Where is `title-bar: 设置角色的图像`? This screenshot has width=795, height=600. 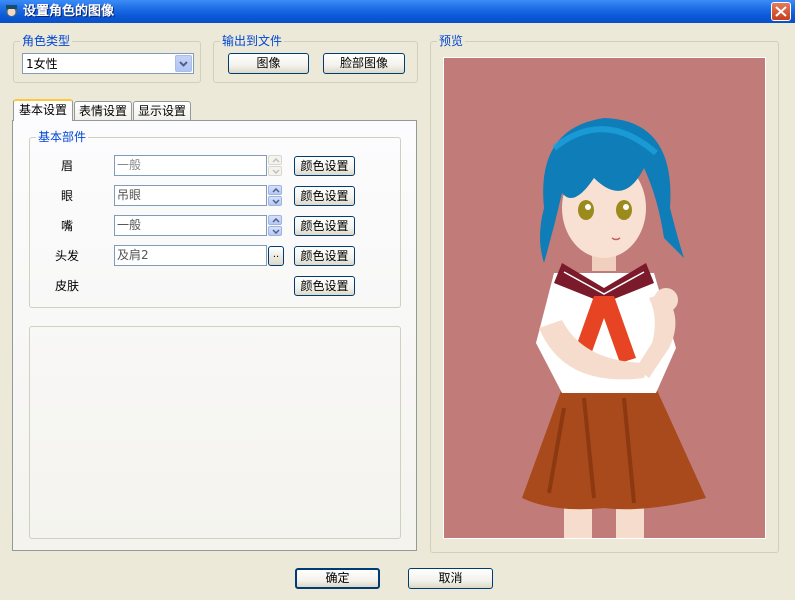 title-bar: 设置角色的图像 is located at coordinates (397, 11).